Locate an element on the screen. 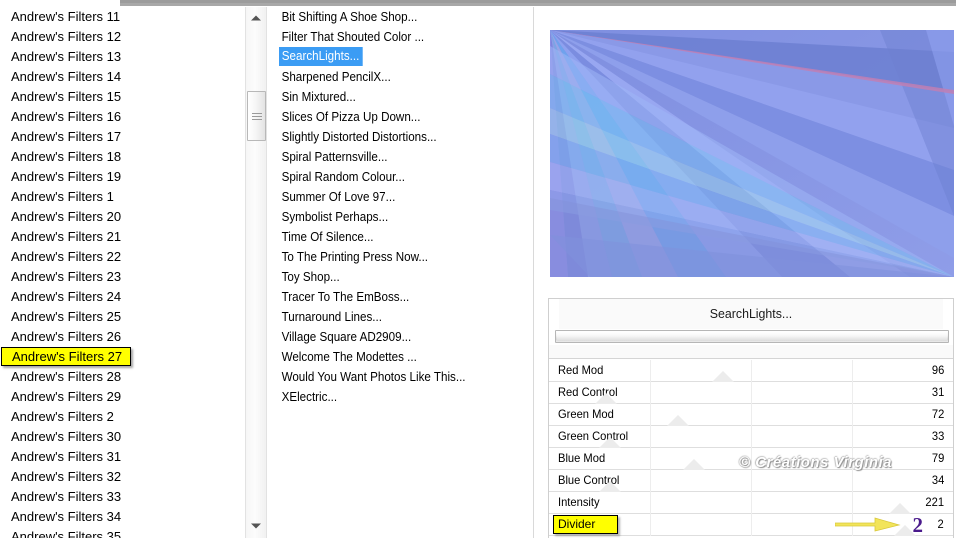 This screenshot has width=956, height=538. parameter-value: 31 is located at coordinates (937, 392).